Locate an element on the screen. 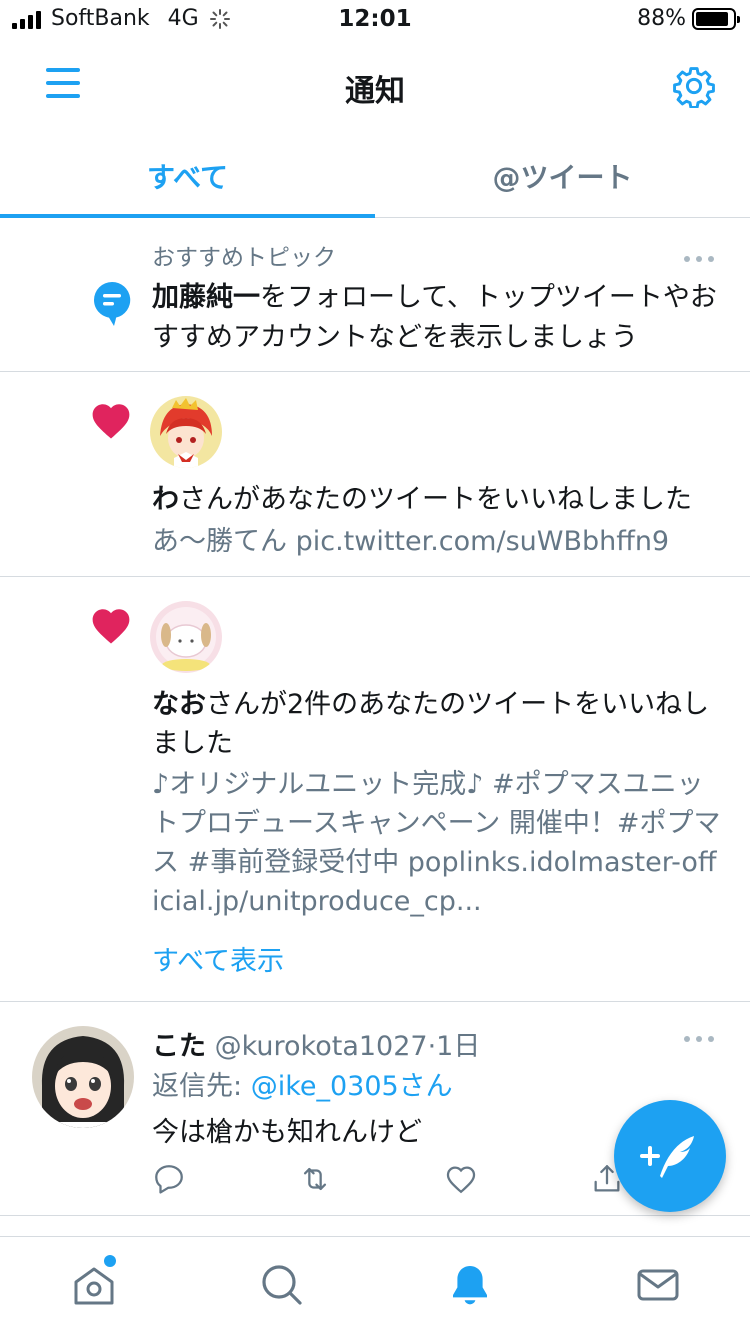  bottom-nav is located at coordinates (375, 1285).